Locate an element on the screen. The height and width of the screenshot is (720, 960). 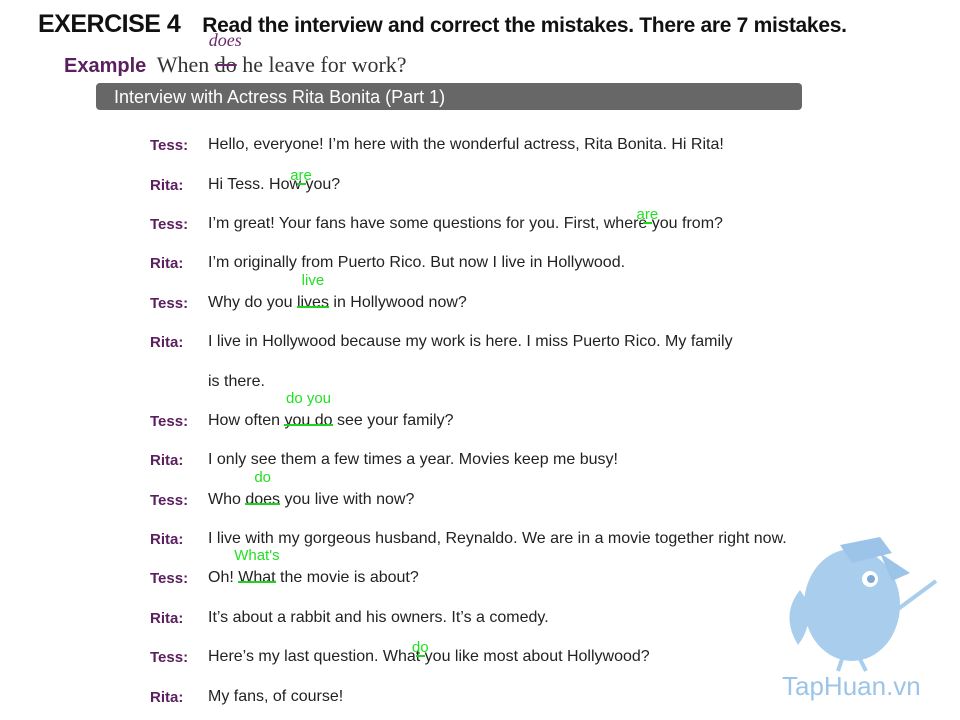
speech-segment: Here’s my last question. What is located at coordinates (314, 656).